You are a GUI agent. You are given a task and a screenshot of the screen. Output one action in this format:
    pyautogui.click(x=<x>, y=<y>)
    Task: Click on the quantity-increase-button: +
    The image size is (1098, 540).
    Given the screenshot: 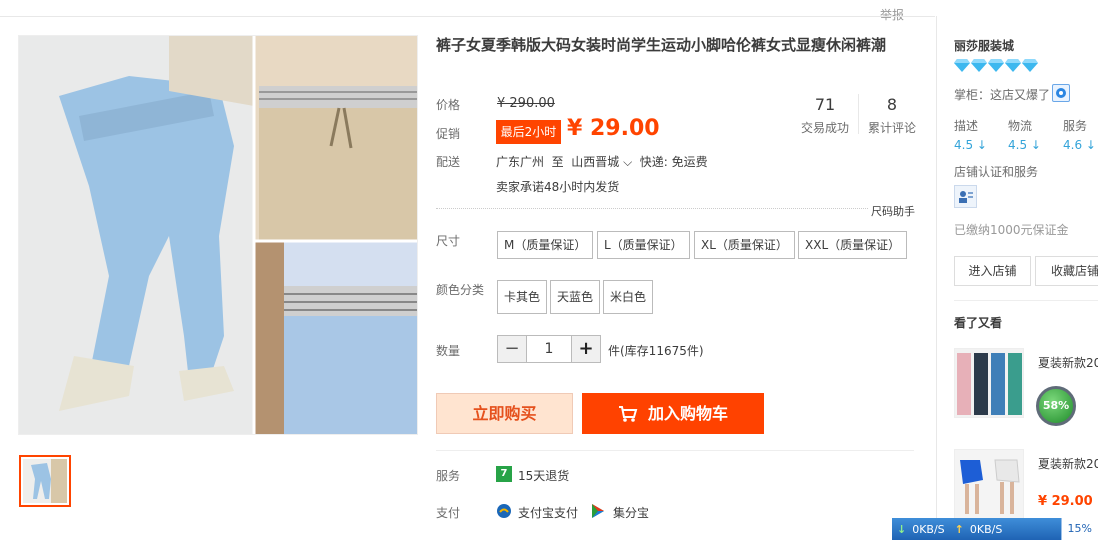 What is the action you would take?
    pyautogui.click(x=586, y=349)
    